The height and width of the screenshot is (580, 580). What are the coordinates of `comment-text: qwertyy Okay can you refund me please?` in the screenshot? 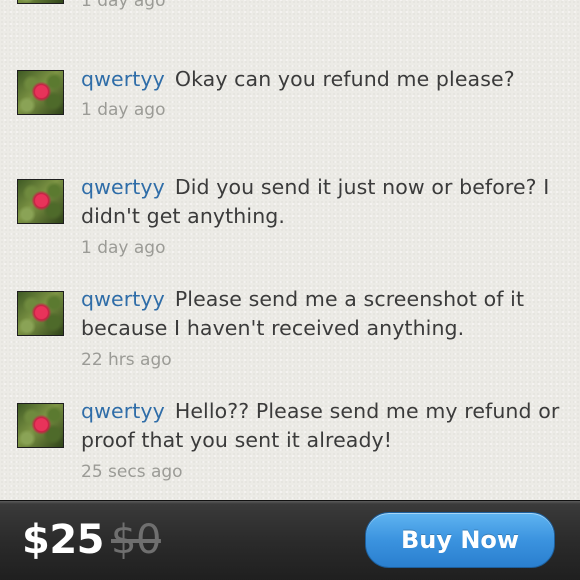 It's located at (321, 79).